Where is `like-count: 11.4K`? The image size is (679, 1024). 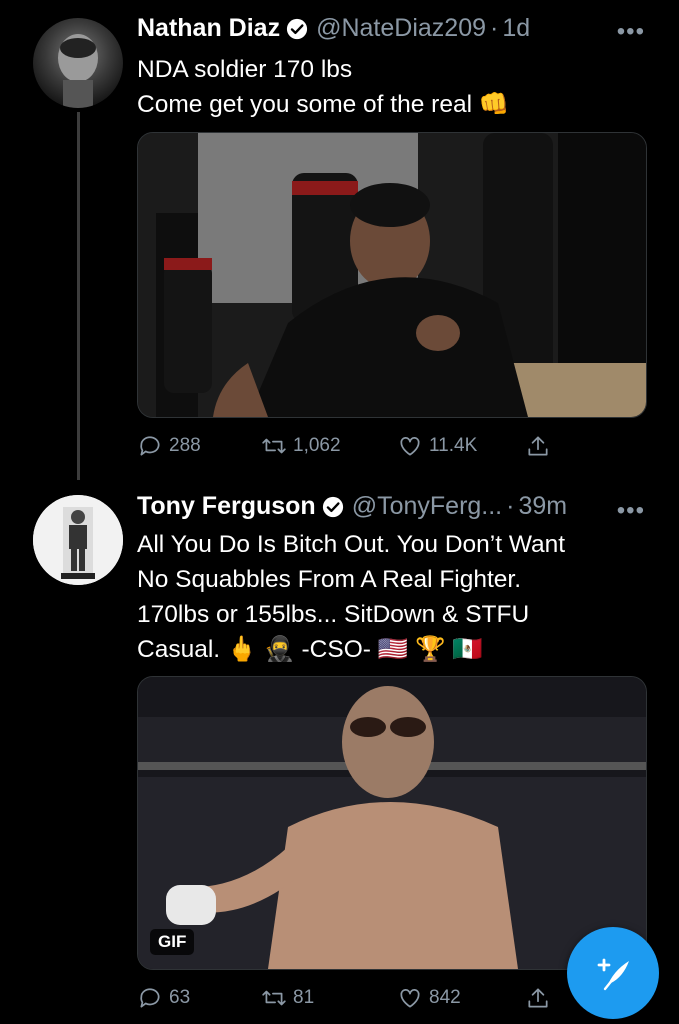
like-count: 11.4K is located at coordinates (453, 445).